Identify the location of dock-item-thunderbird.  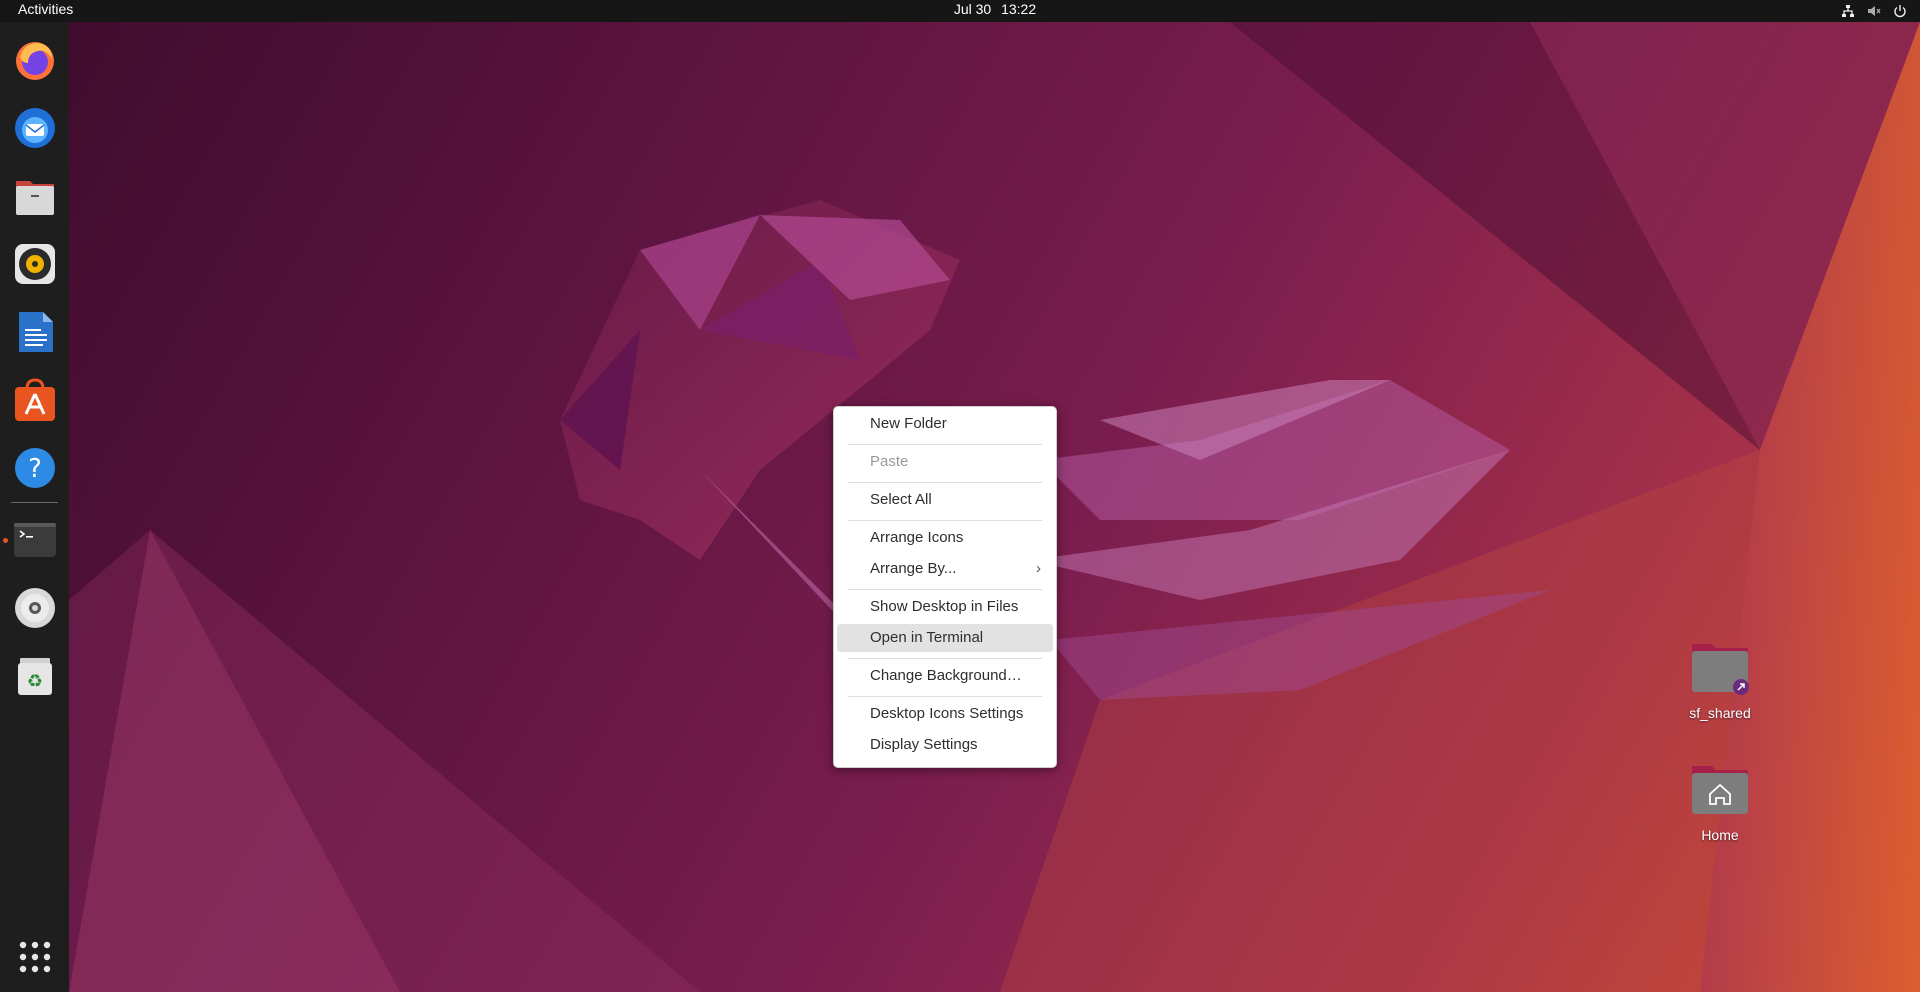
(35, 128).